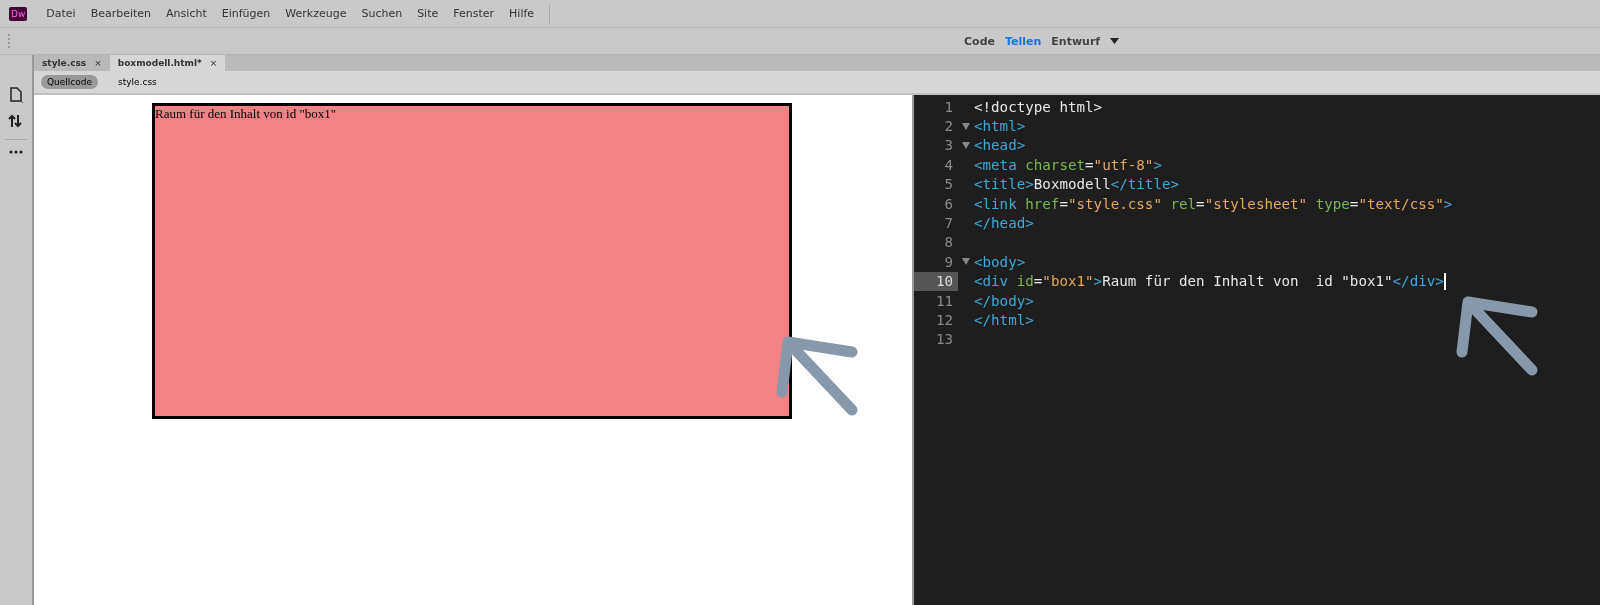  What do you see at coordinates (382, 13) in the screenshot?
I see `menu-item: Suchen` at bounding box center [382, 13].